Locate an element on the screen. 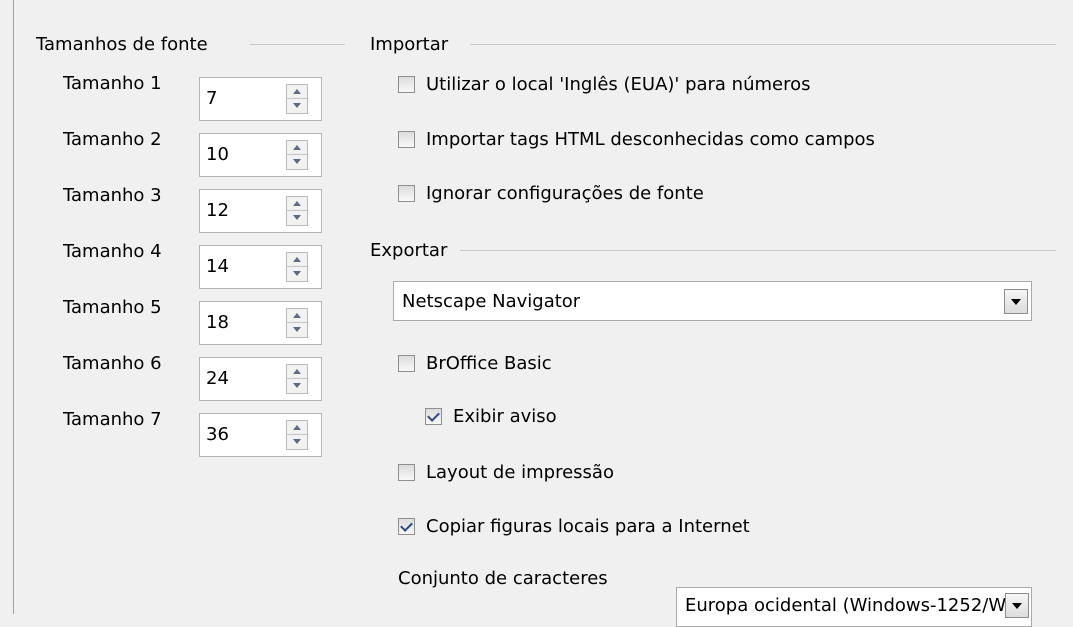  font-size-label-4: Tamanho 4 is located at coordinates (112, 251).